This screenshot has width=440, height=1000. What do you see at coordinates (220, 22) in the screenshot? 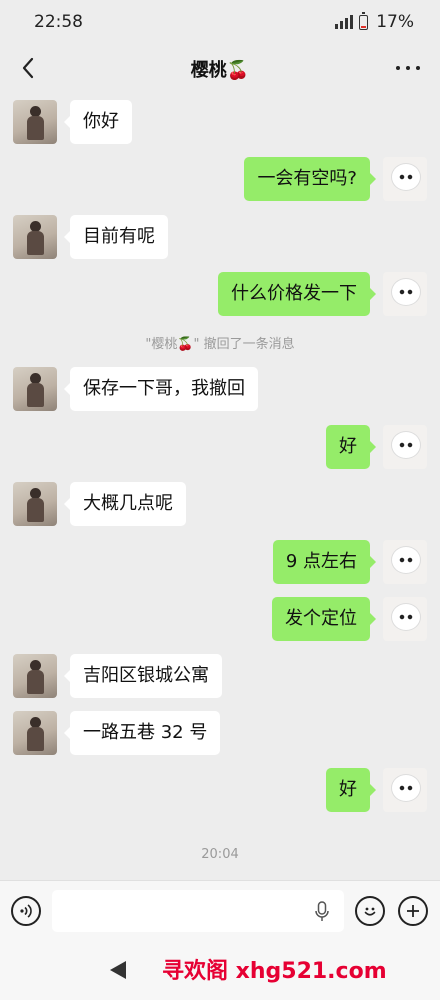
I see `status-bar: 22:58 17%` at bounding box center [220, 22].